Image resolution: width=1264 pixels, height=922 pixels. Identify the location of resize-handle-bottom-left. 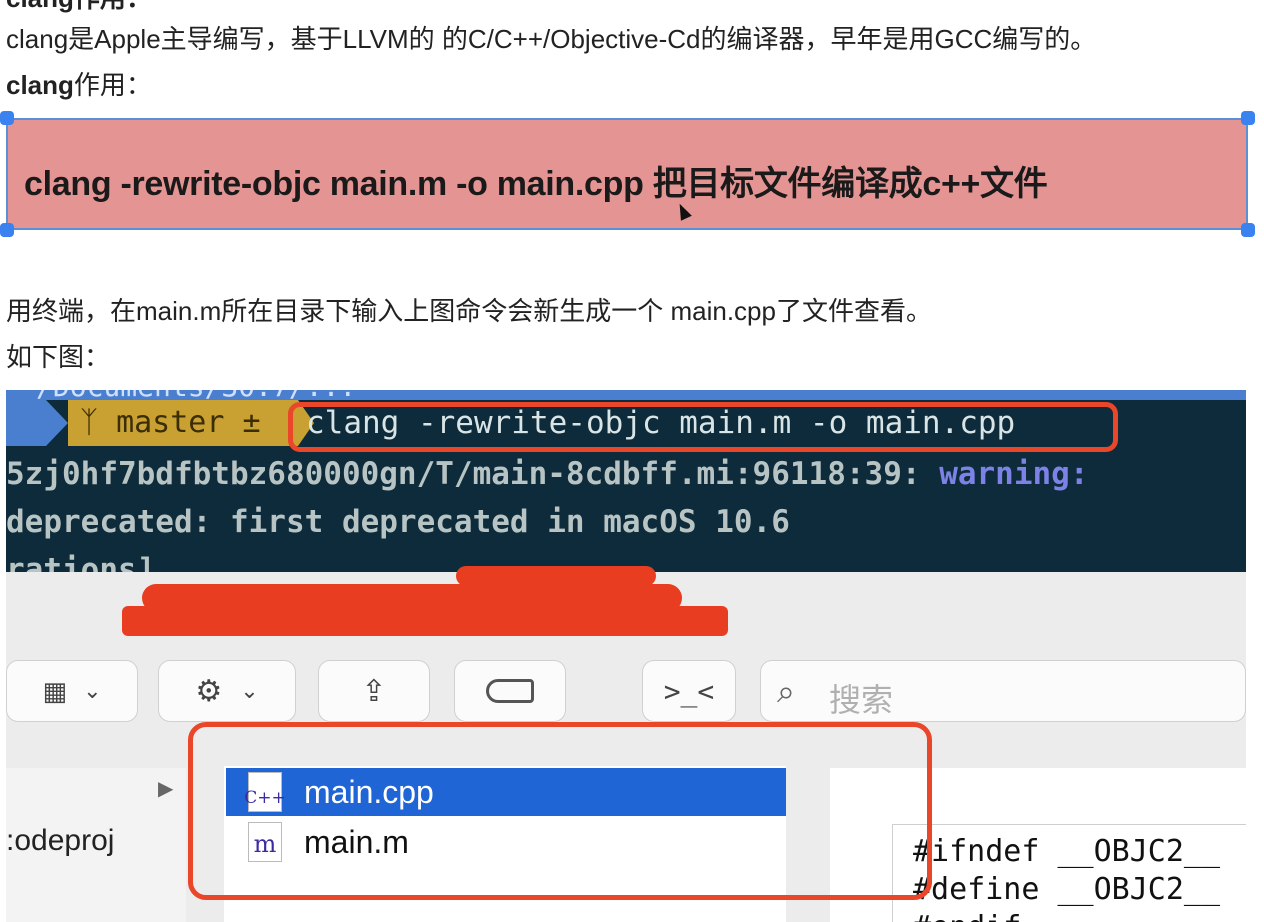
(7, 230).